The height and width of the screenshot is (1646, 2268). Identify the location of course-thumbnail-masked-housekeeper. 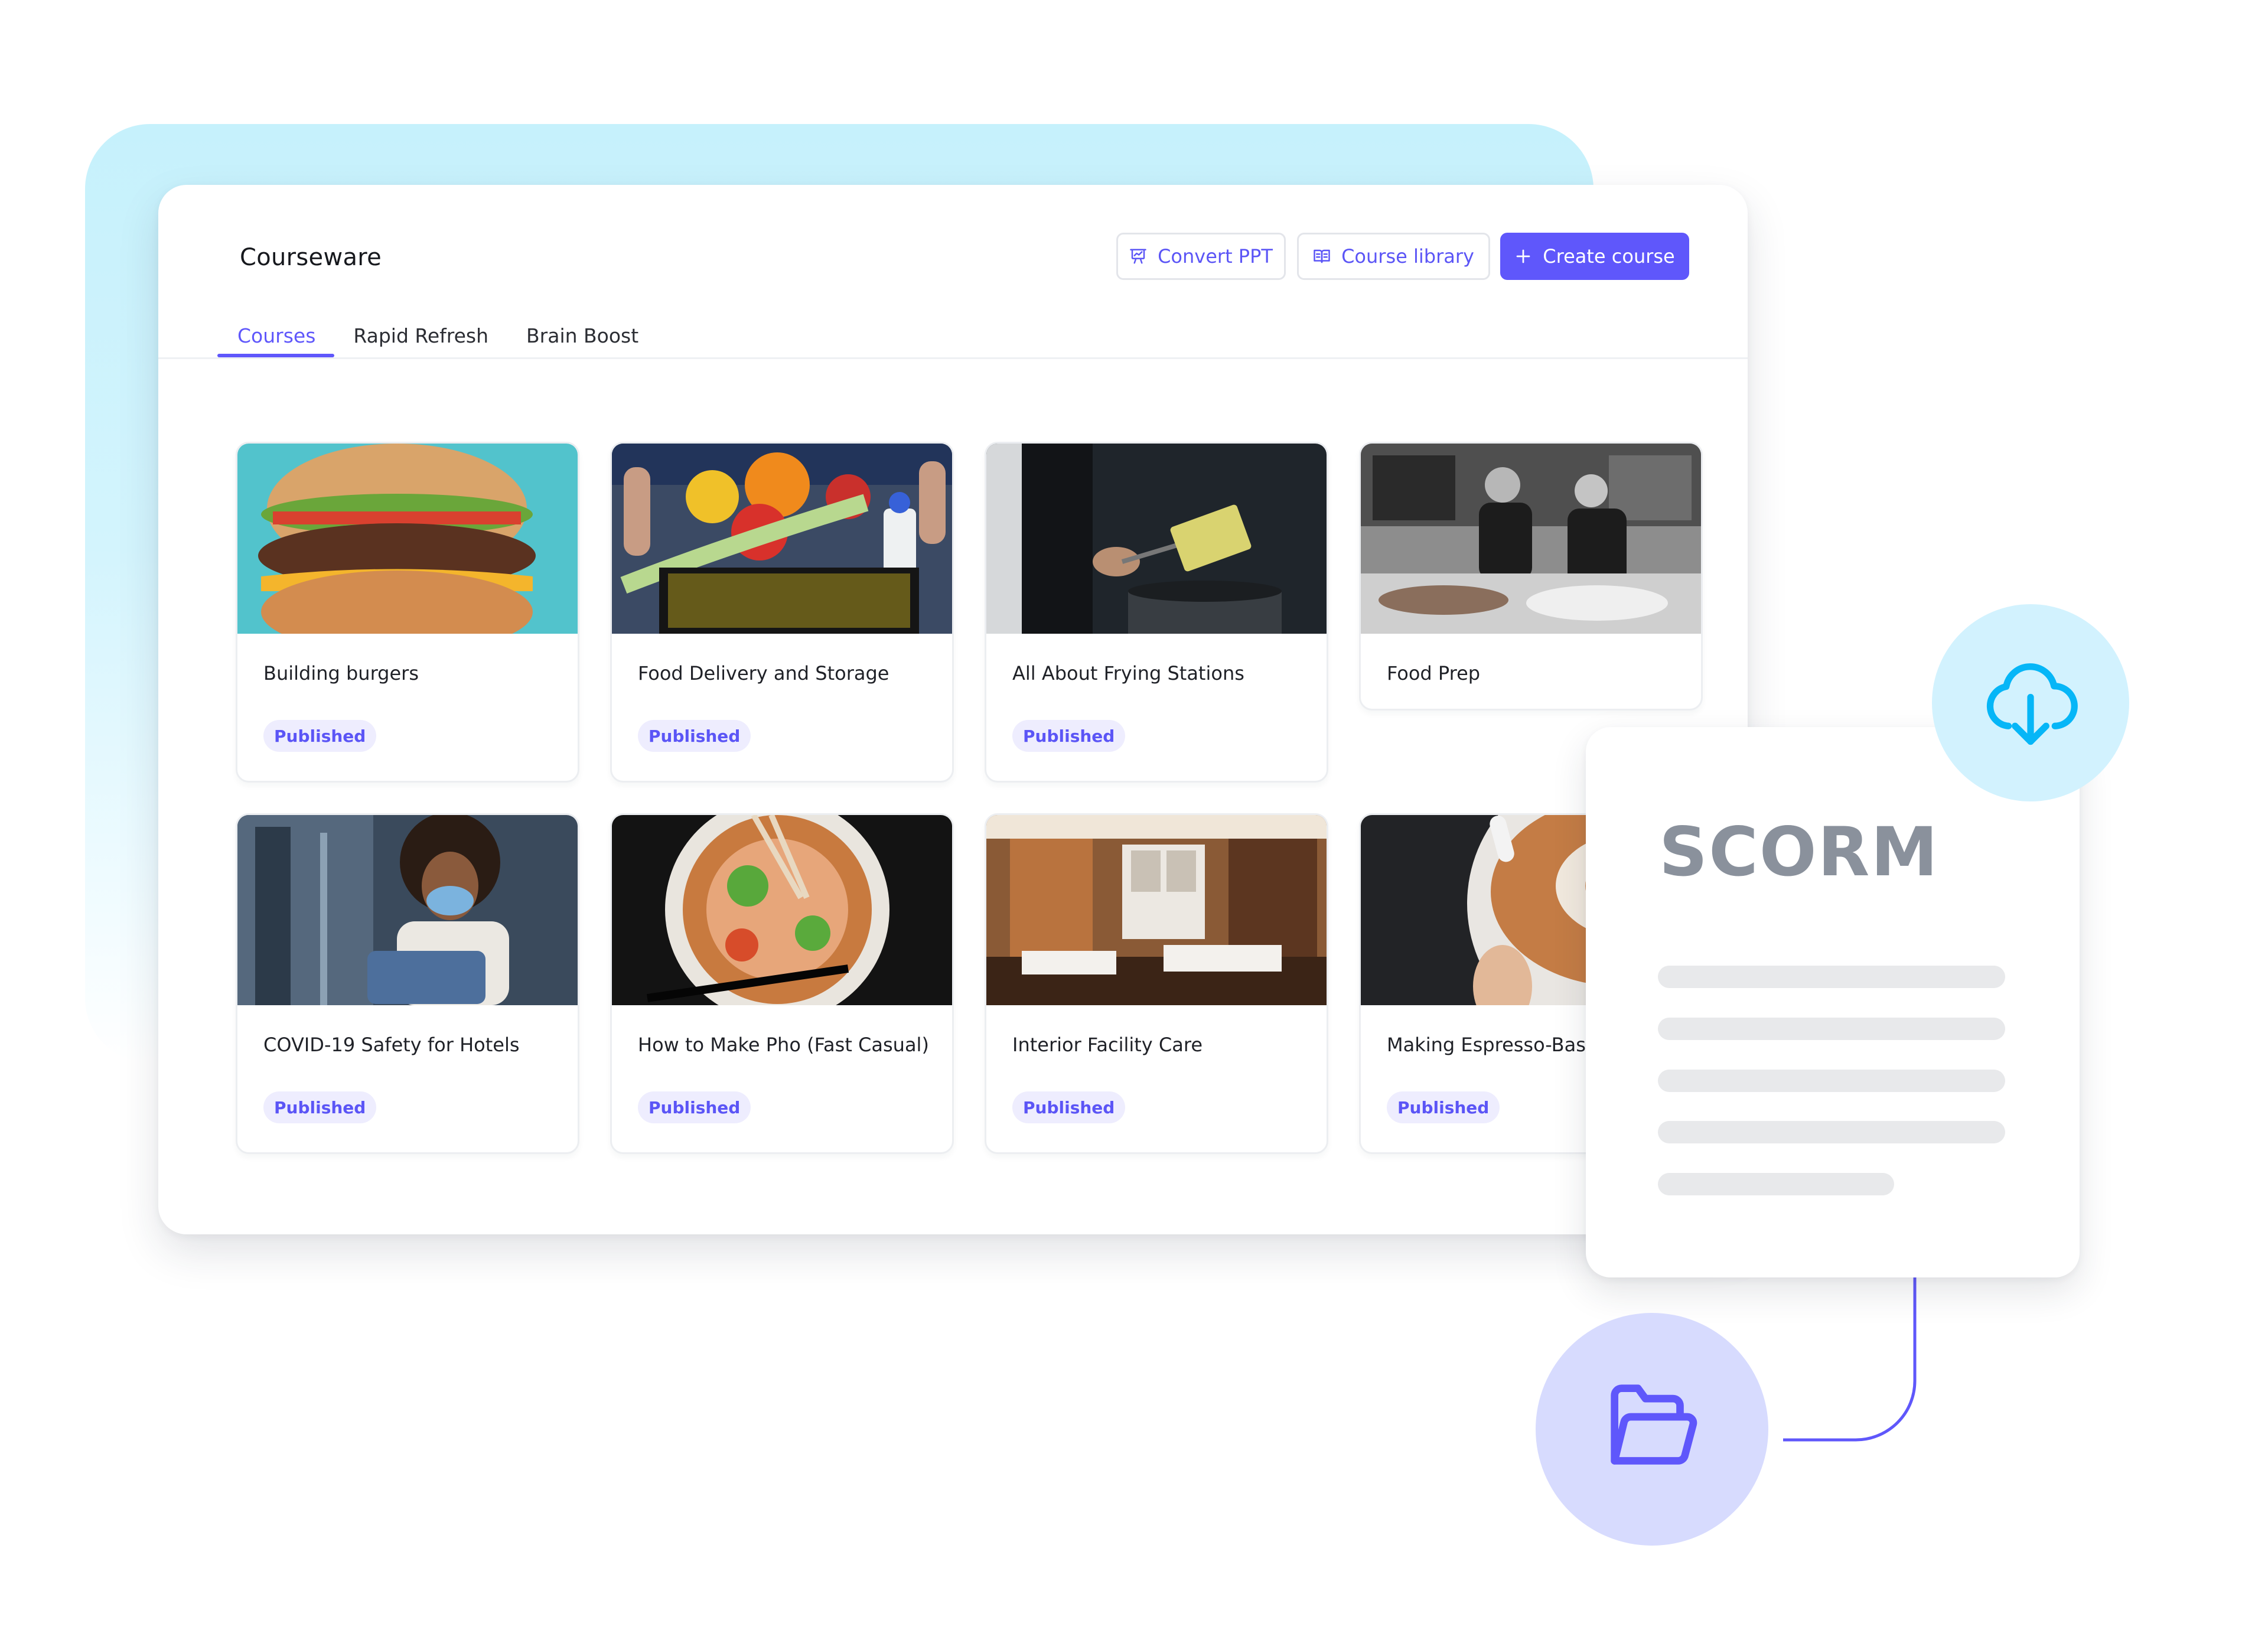
(407, 910).